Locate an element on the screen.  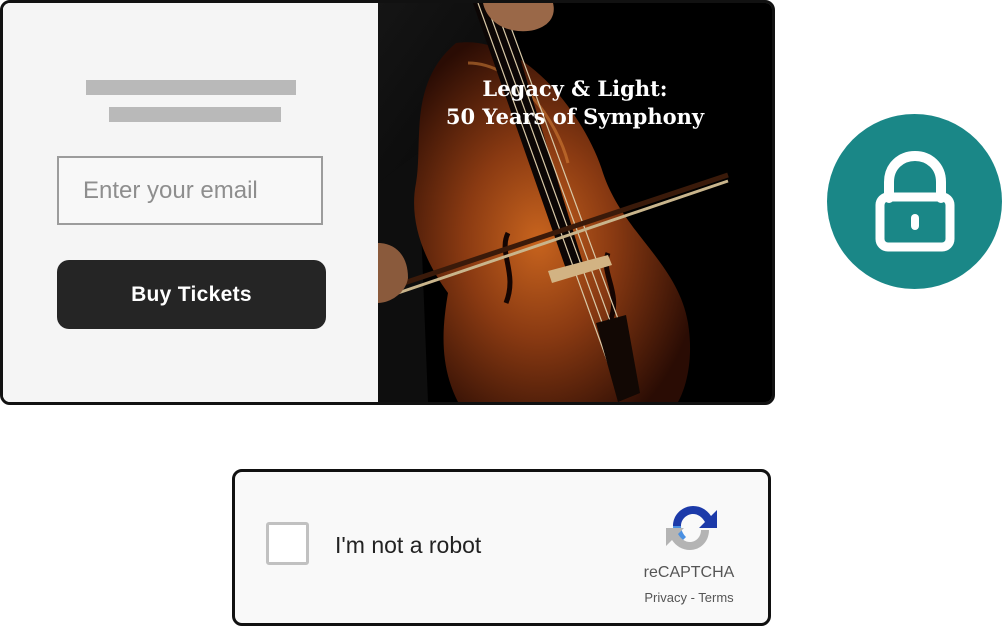
lock-icon is located at coordinates (915, 201).